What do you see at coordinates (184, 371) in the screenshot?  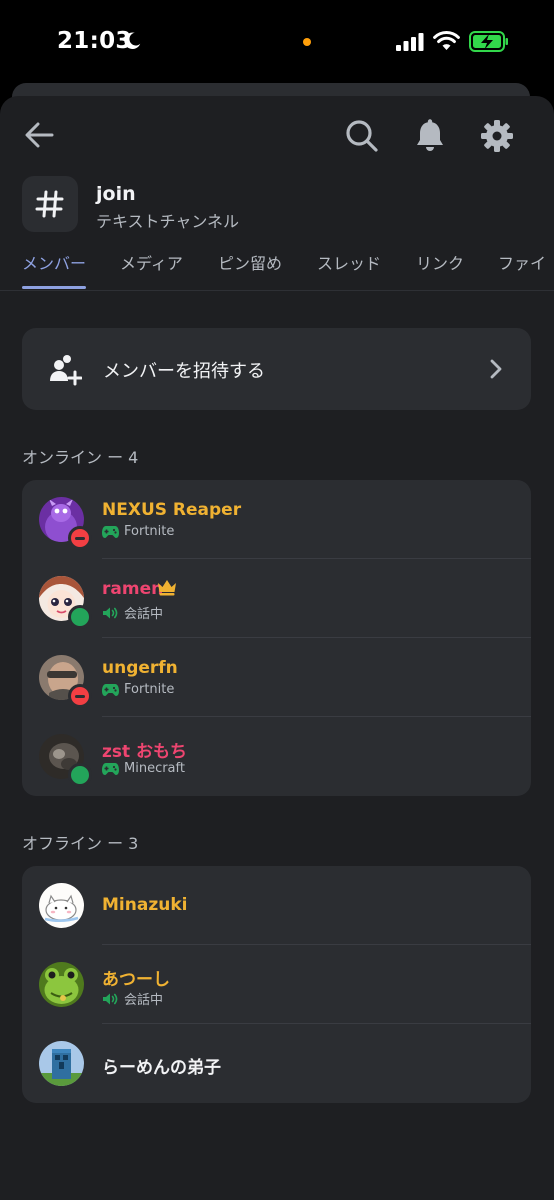 I see `invite-members-label: メンバーを招待する` at bounding box center [184, 371].